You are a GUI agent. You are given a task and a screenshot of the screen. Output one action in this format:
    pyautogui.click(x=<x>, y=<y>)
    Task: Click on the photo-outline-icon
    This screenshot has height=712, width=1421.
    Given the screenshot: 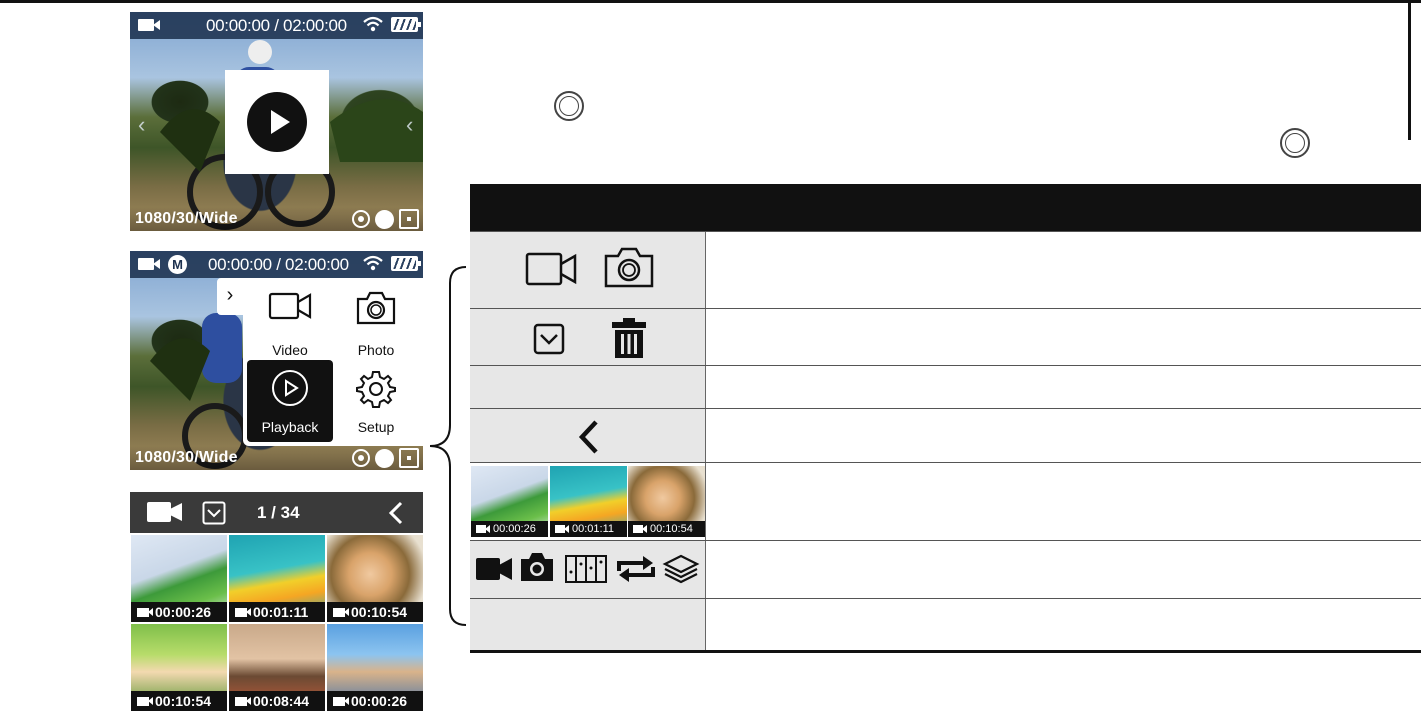 What is the action you would take?
    pyautogui.click(x=629, y=267)
    